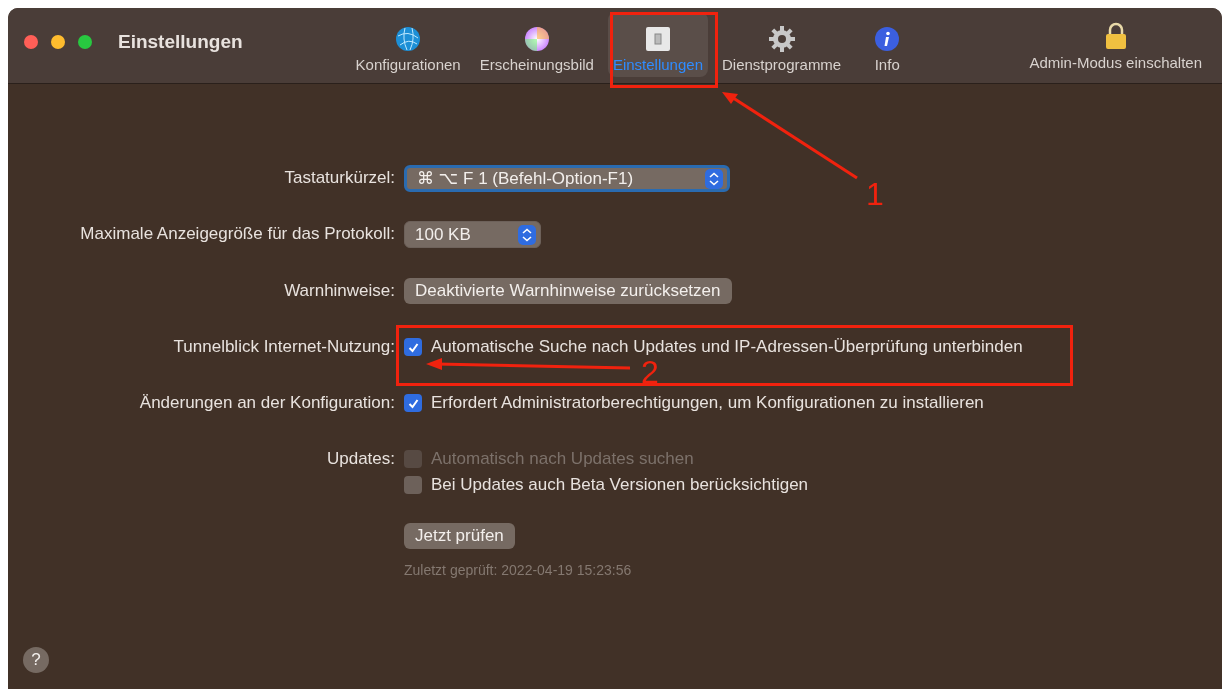  I want to click on lock-icon, so click(1115, 36).